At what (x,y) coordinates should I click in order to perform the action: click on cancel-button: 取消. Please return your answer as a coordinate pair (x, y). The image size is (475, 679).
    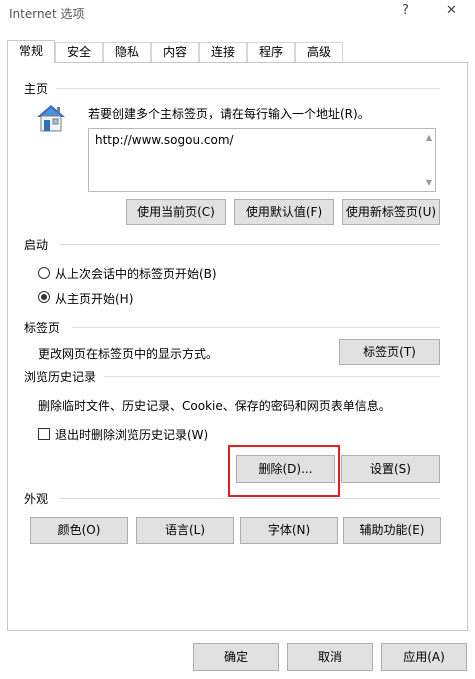
    Looking at the image, I should click on (330, 657).